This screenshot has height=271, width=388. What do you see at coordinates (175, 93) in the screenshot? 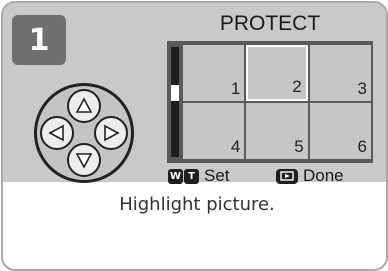
I see `scroll-thumb` at bounding box center [175, 93].